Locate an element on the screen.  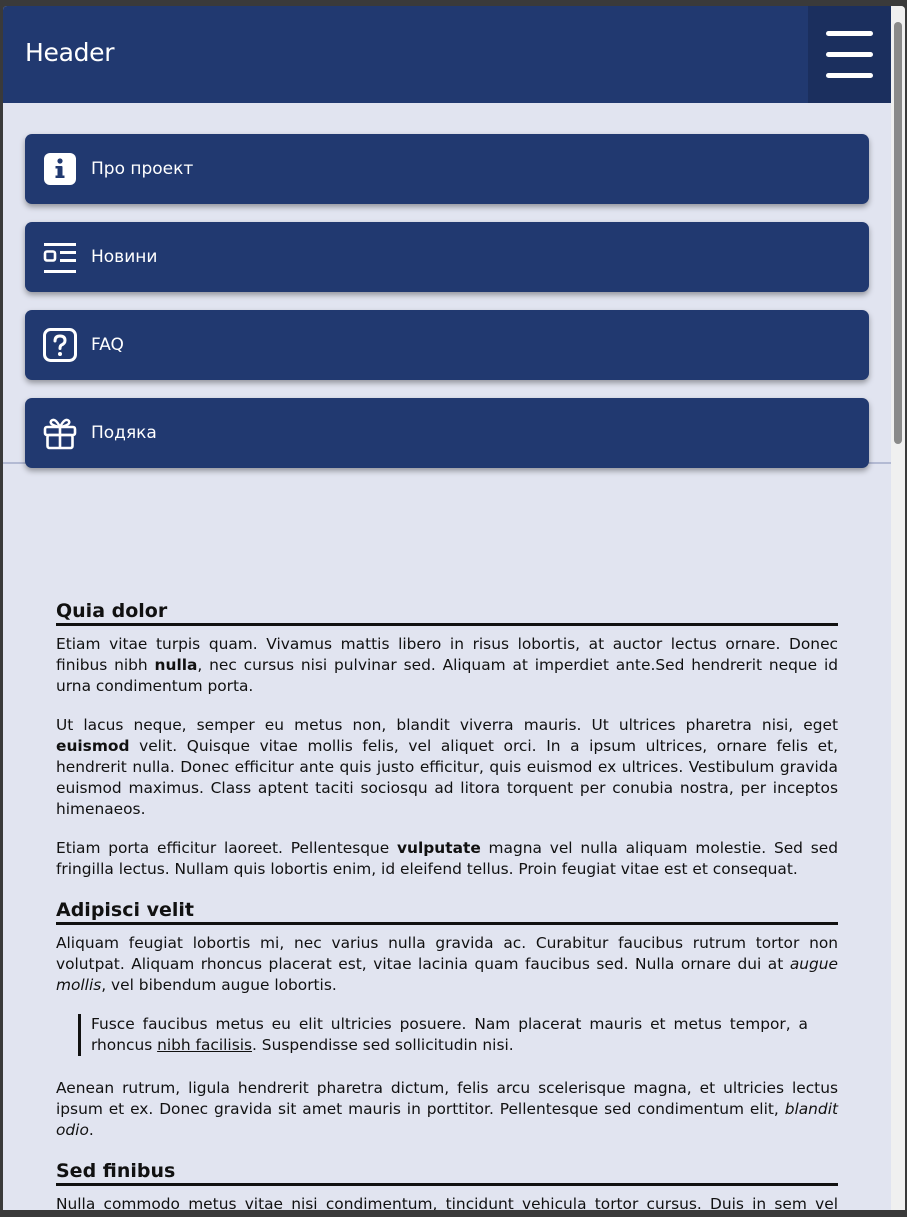
nav-item-news: Новини is located at coordinates (447, 257).